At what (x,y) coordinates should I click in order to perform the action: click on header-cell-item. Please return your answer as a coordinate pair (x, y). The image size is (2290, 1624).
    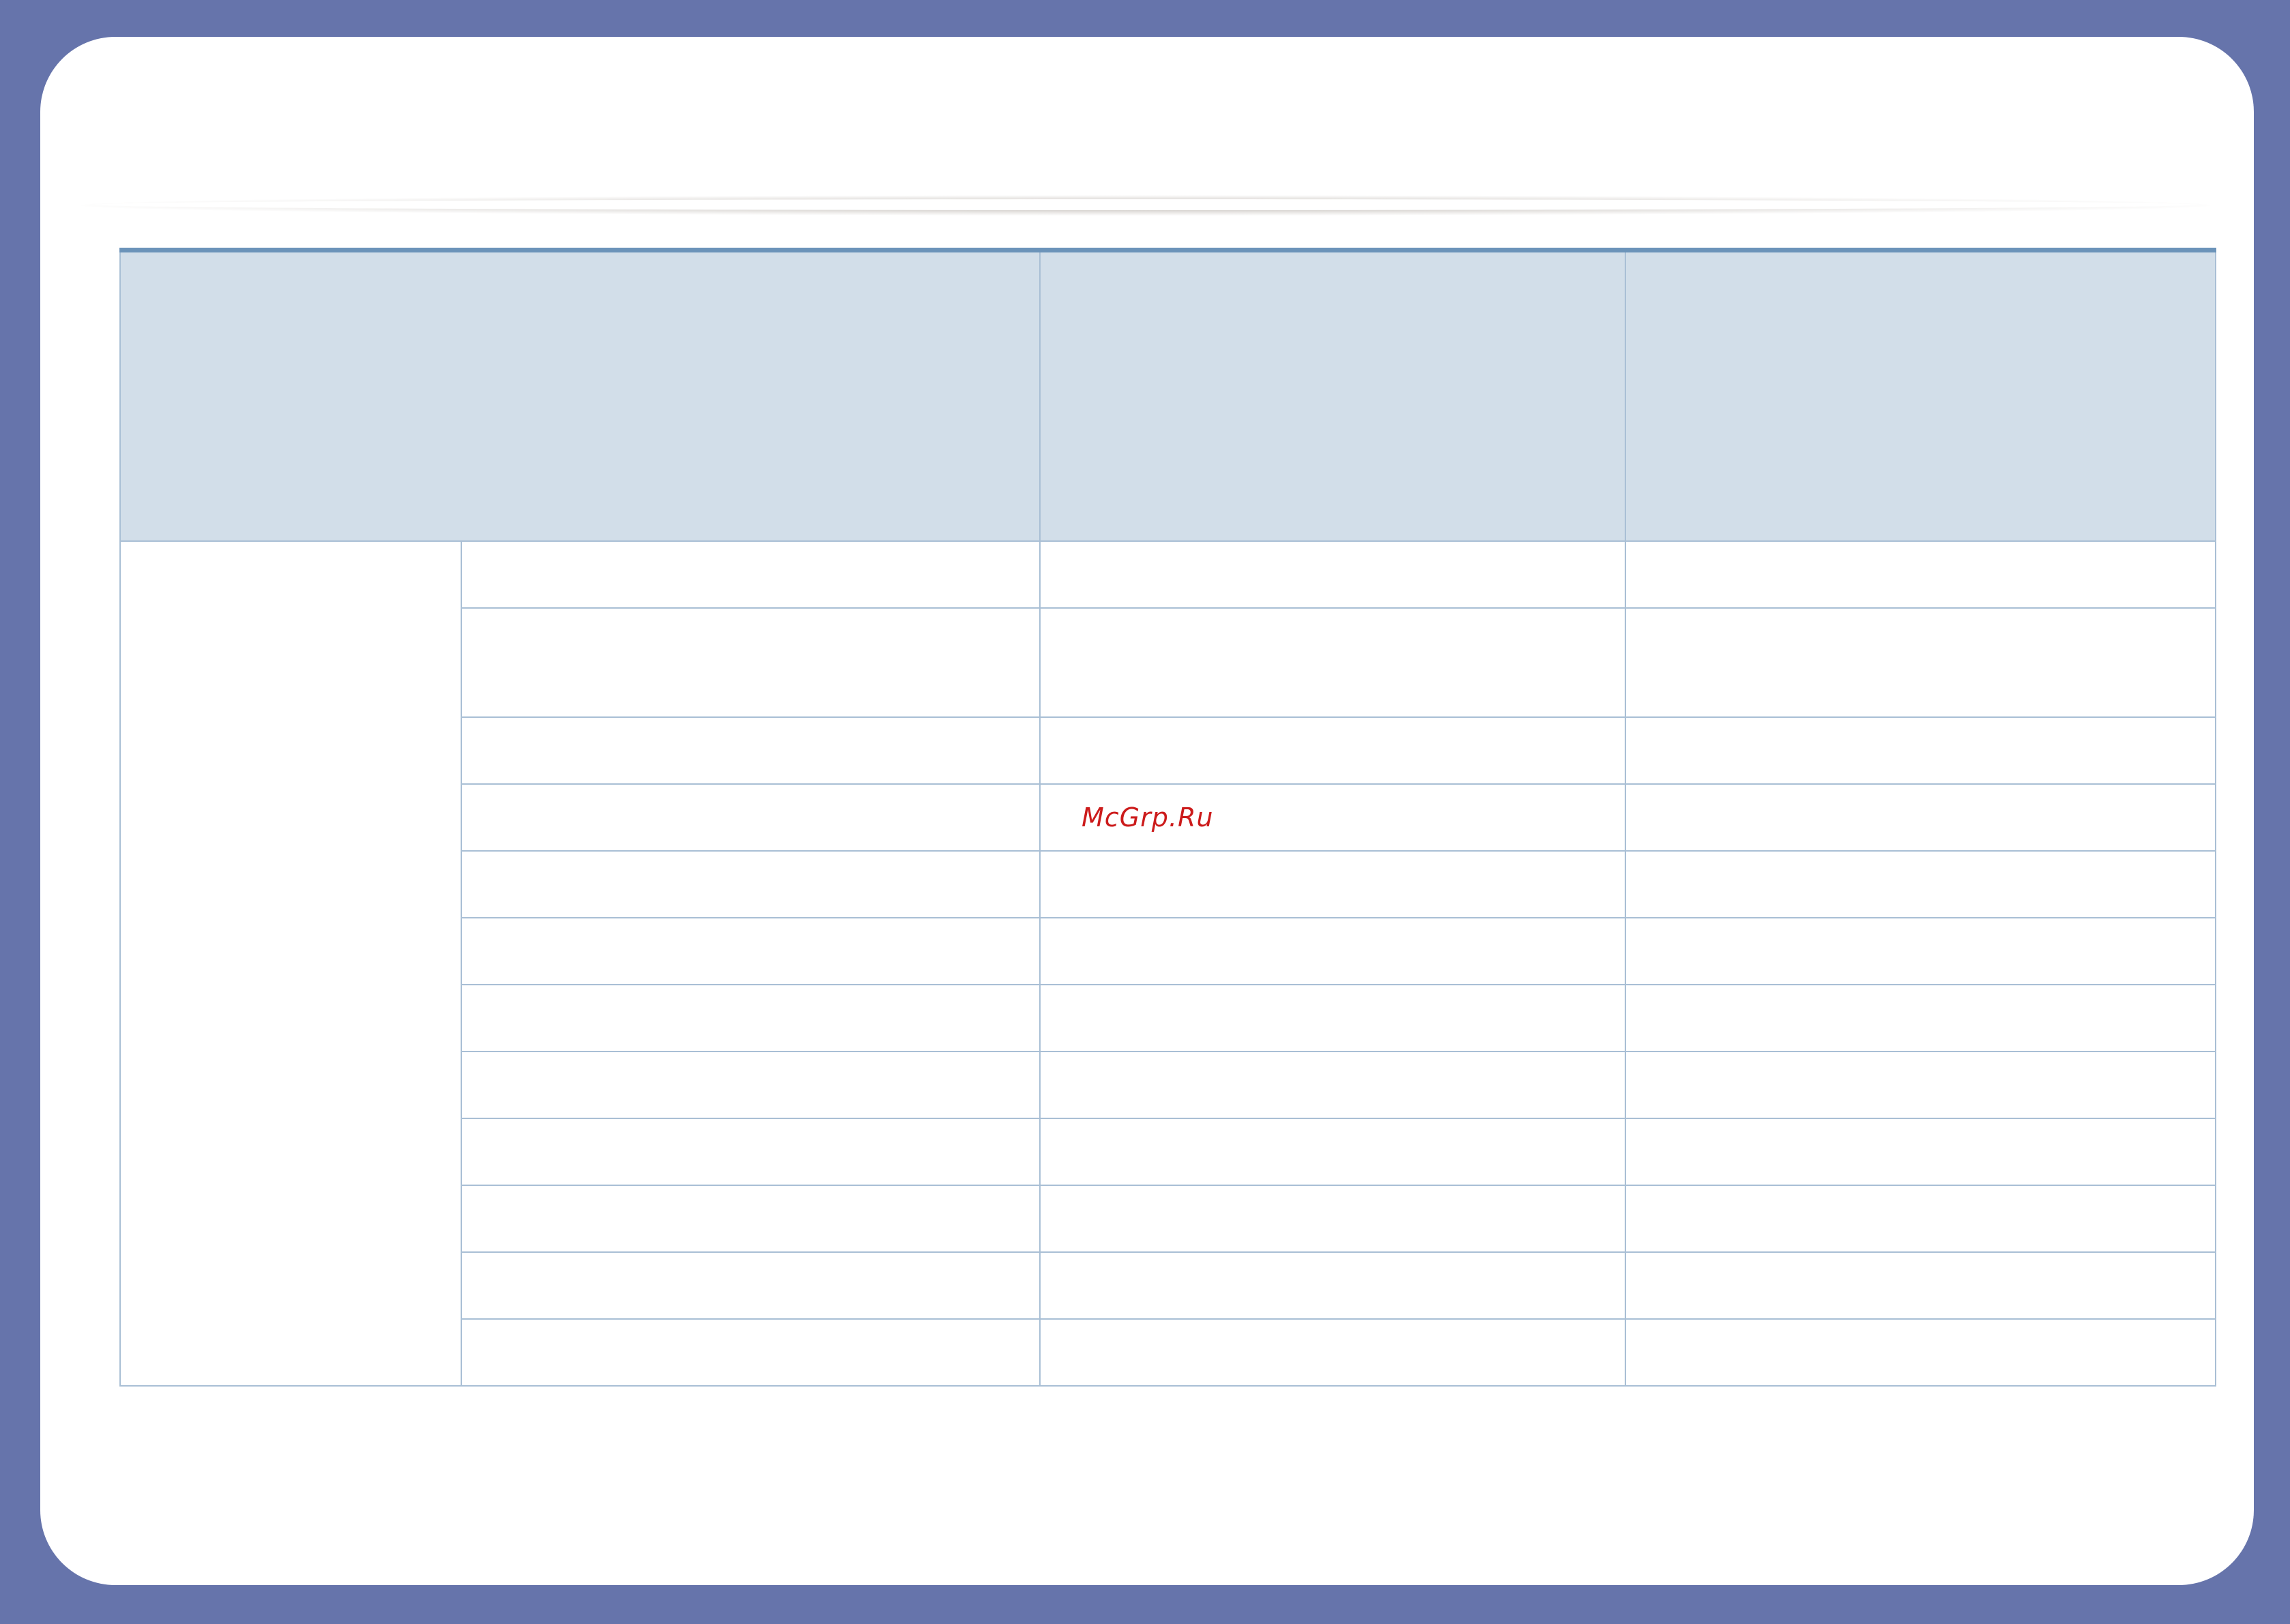
    Looking at the image, I should click on (580, 394).